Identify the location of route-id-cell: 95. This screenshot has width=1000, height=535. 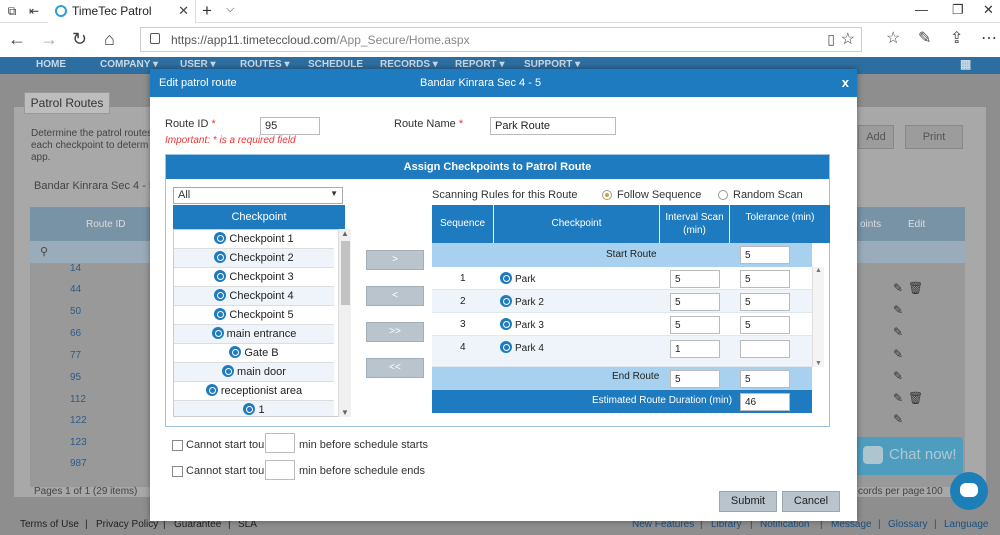
(75, 377).